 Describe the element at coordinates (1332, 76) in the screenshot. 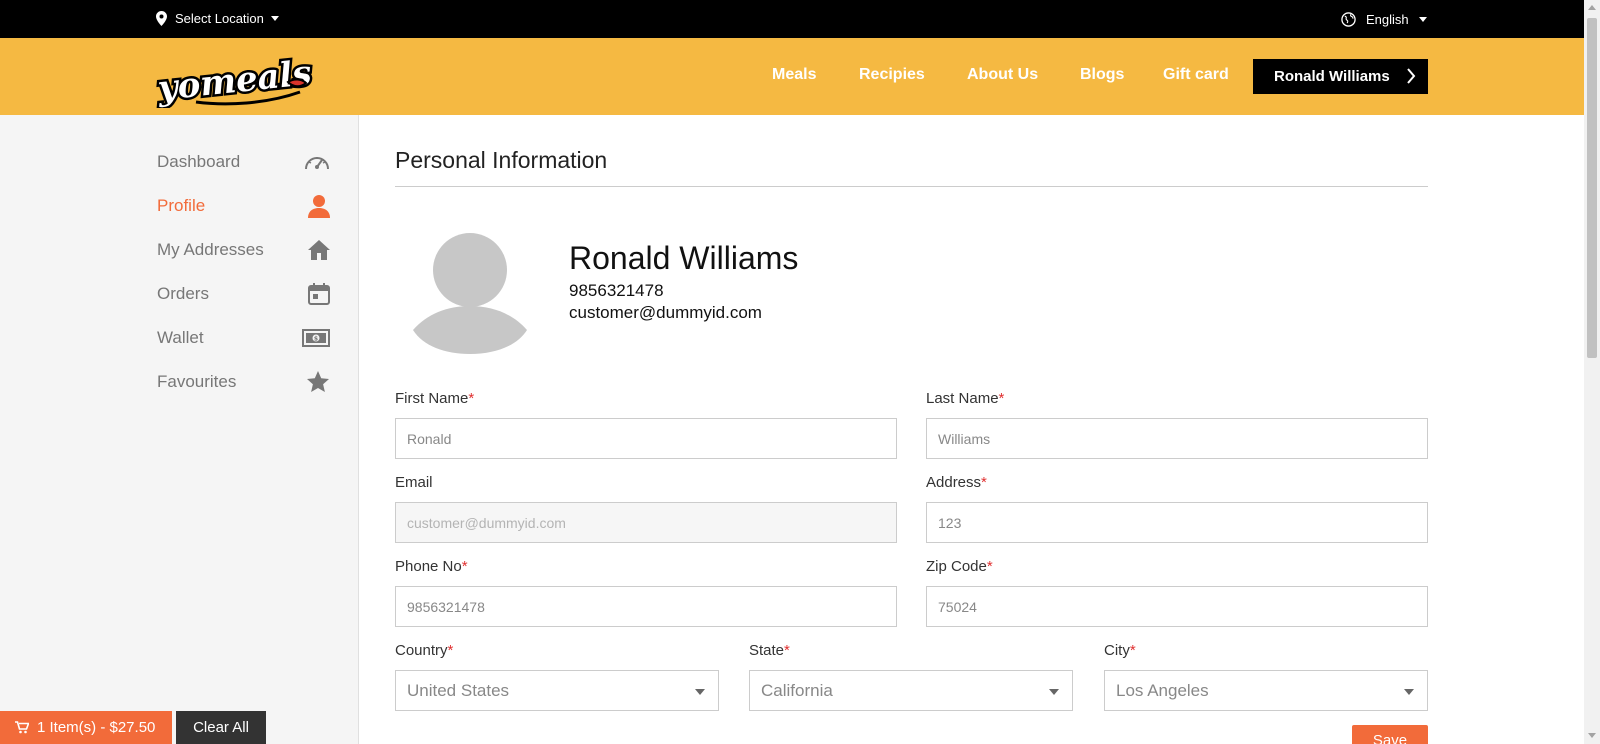

I see `user-name-label: Ronald Williams` at that location.